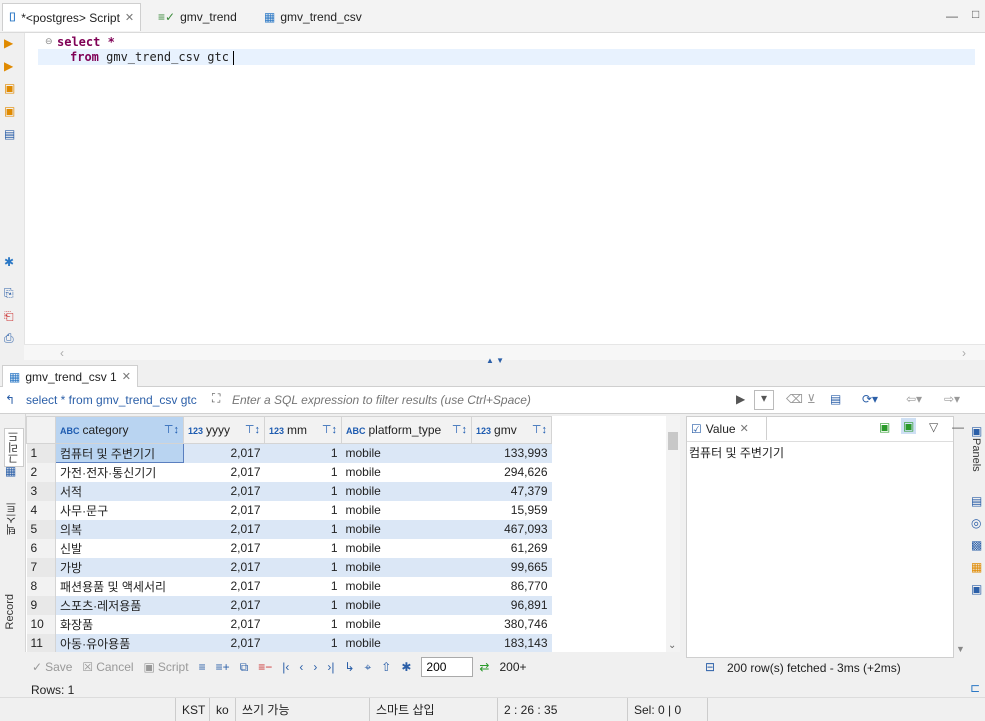 The height and width of the screenshot is (721, 985). Describe the element at coordinates (119, 642) in the screenshot. I see `cell-category: 아동·유아용품` at that location.